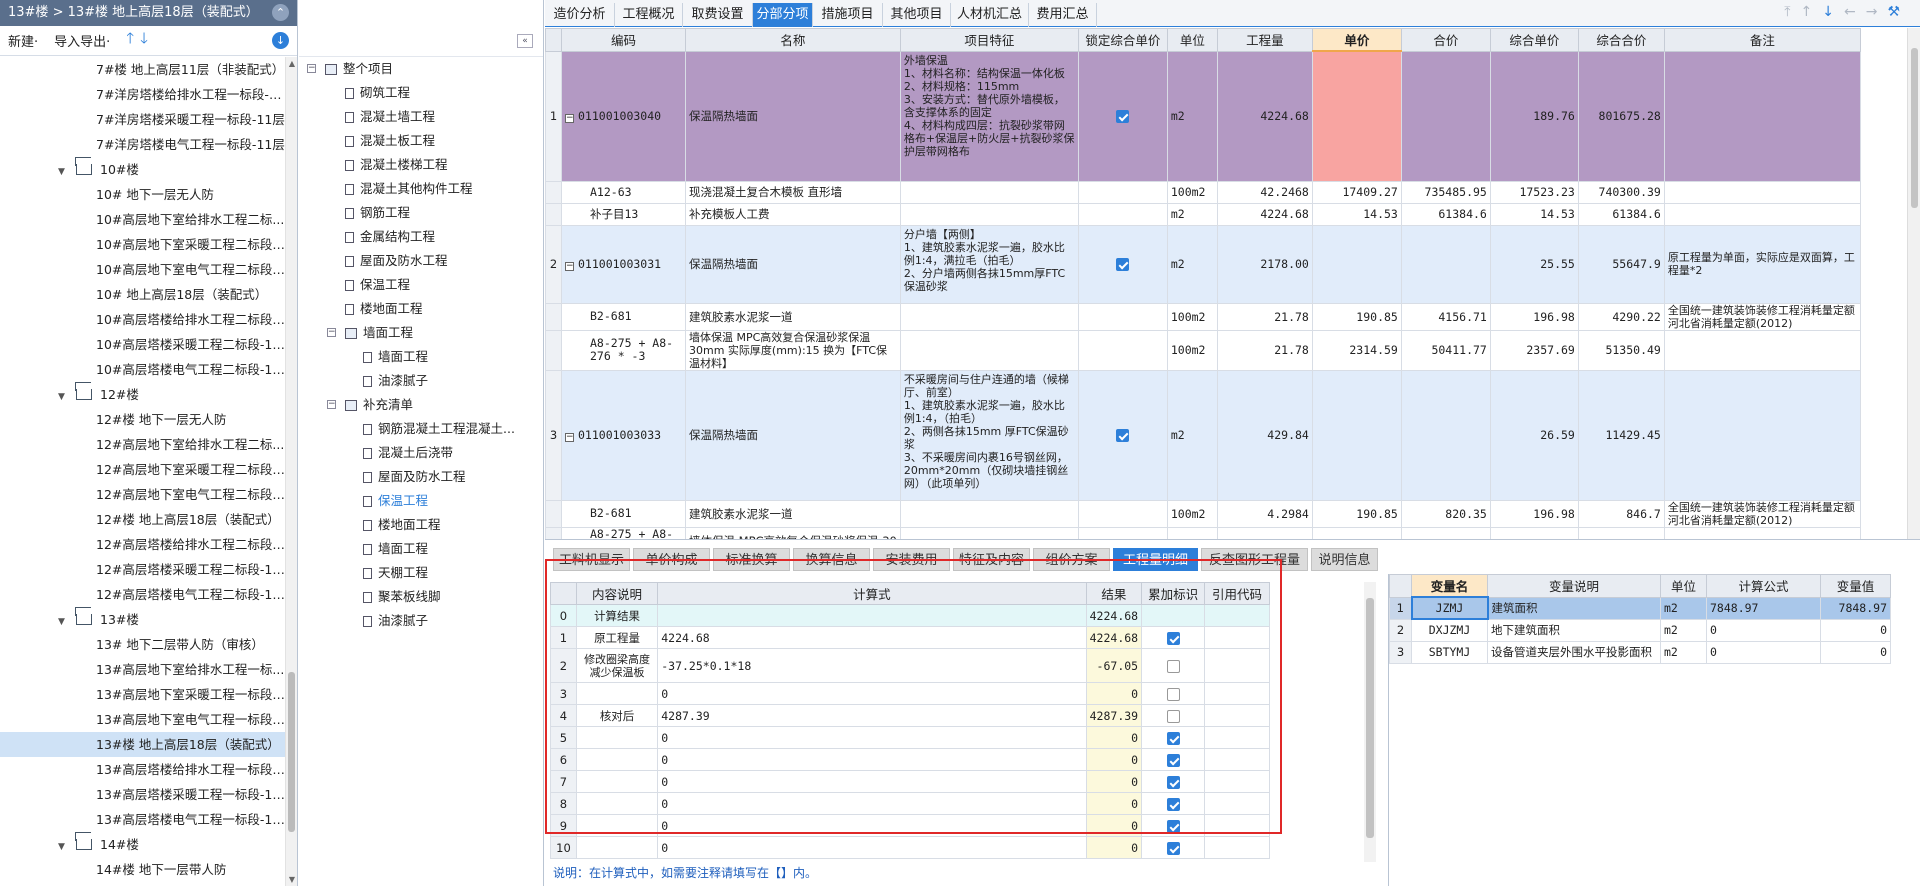 The height and width of the screenshot is (886, 1920). I want to click on category-tree-item: 楼地面工程, so click(421, 309).